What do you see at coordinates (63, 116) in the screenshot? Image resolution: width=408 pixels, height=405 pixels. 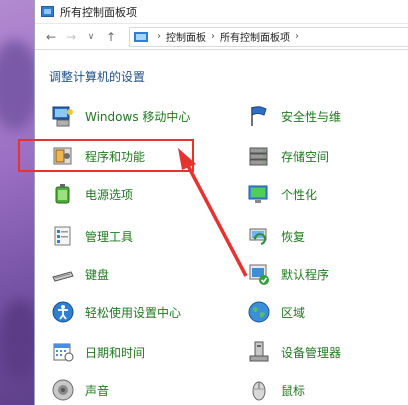 I see `mobility-center-icon` at bounding box center [63, 116].